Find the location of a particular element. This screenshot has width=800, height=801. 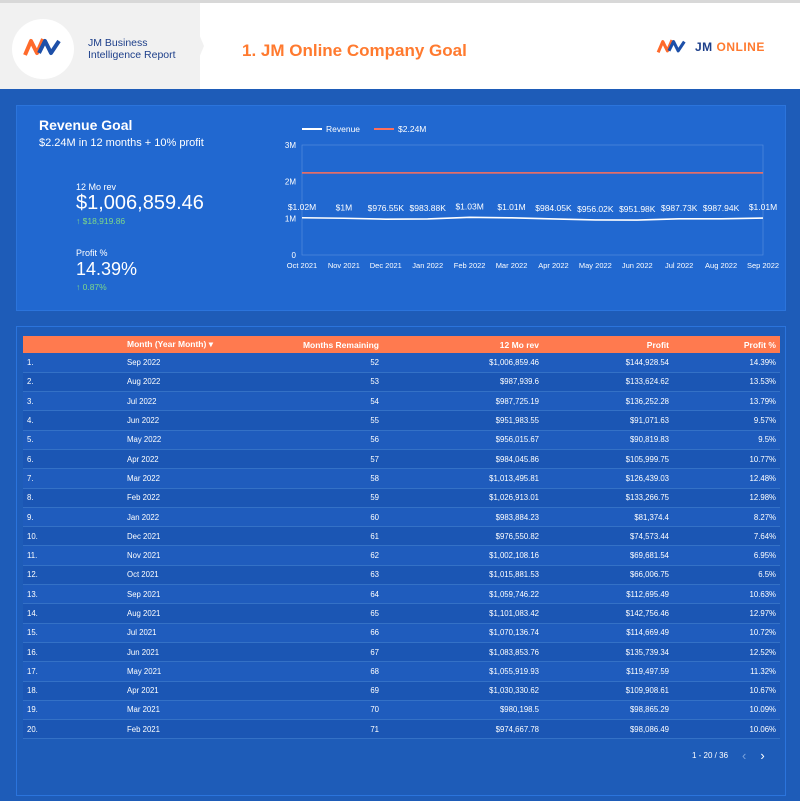

cell-12mo-rev: $1,055,919.93 is located at coordinates (463, 671).